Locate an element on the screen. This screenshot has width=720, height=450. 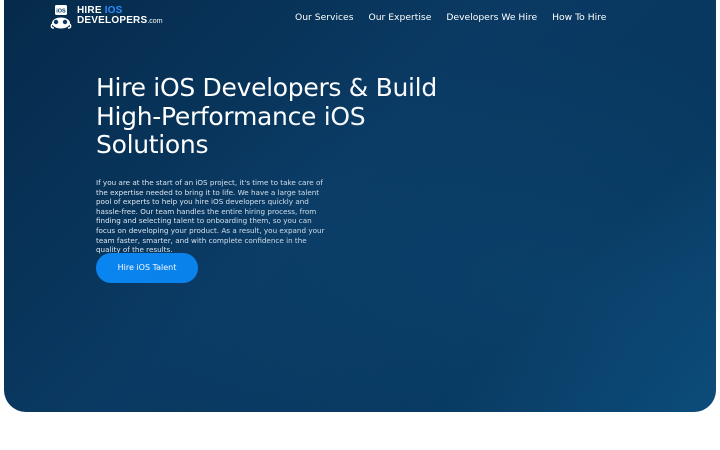
nav-item-our-expertise: Our Expertise is located at coordinates (400, 18).